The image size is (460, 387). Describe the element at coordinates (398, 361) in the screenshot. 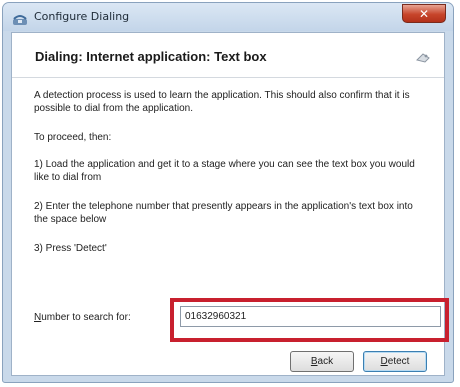

I see `detect-button-label: etect` at that location.